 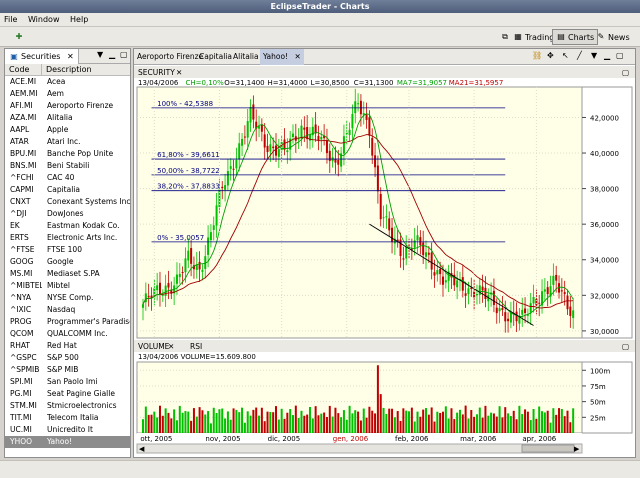 What do you see at coordinates (577, 449) in the screenshot?
I see `scroll-right-icon: ▶` at bounding box center [577, 449].